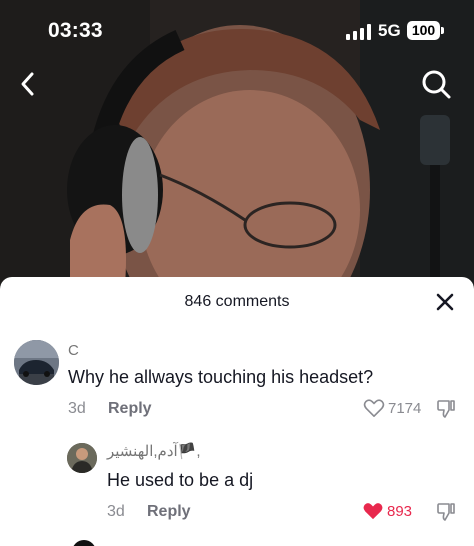  Describe the element at coordinates (358, 32) in the screenshot. I see `cellular-signal-icon` at that location.